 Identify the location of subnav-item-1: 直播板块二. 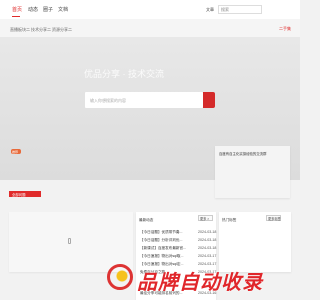
(20, 30).